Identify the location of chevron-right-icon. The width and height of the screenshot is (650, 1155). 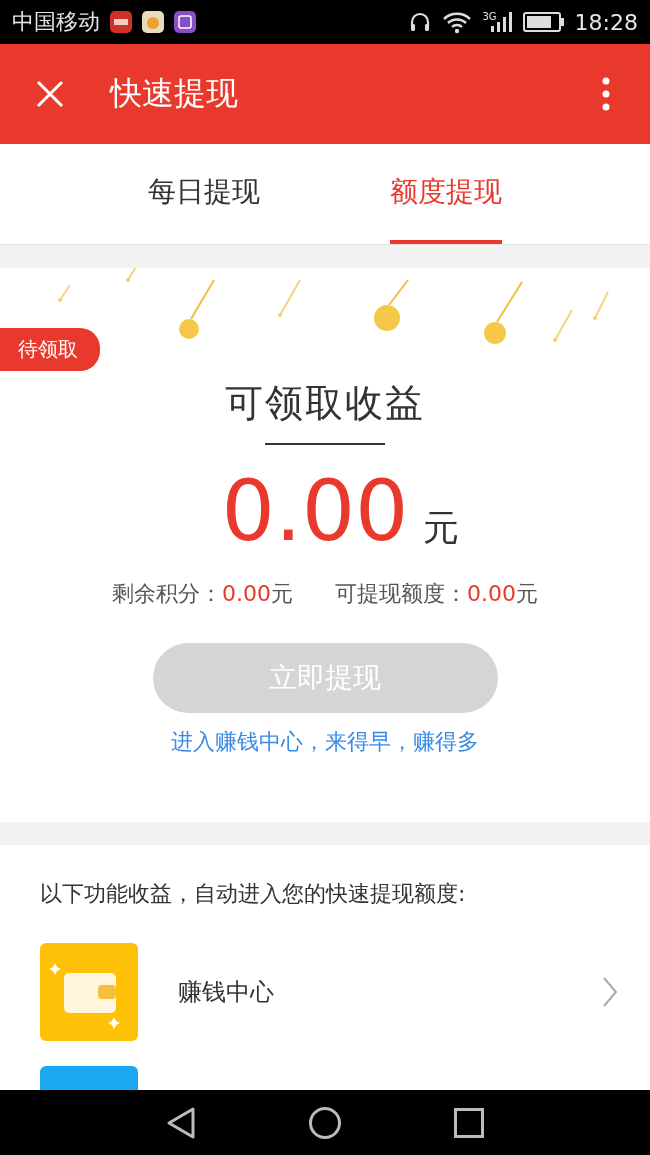
(610, 992).